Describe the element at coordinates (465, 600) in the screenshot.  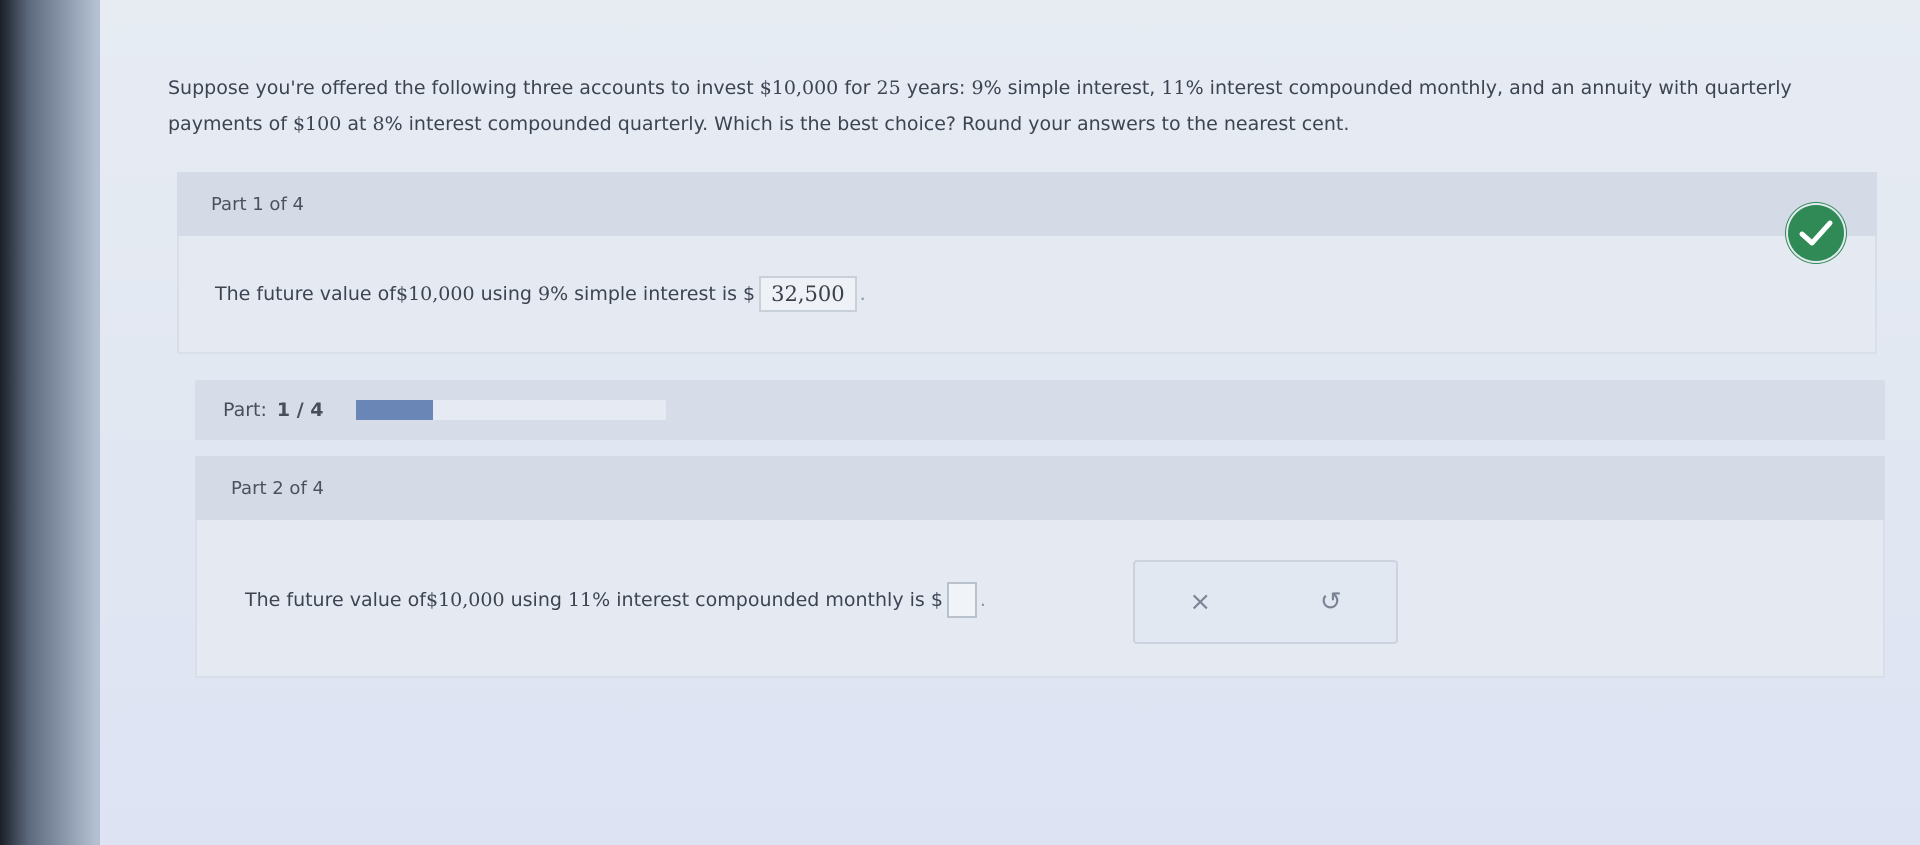
I see `part-2-amount: $10,000` at that location.